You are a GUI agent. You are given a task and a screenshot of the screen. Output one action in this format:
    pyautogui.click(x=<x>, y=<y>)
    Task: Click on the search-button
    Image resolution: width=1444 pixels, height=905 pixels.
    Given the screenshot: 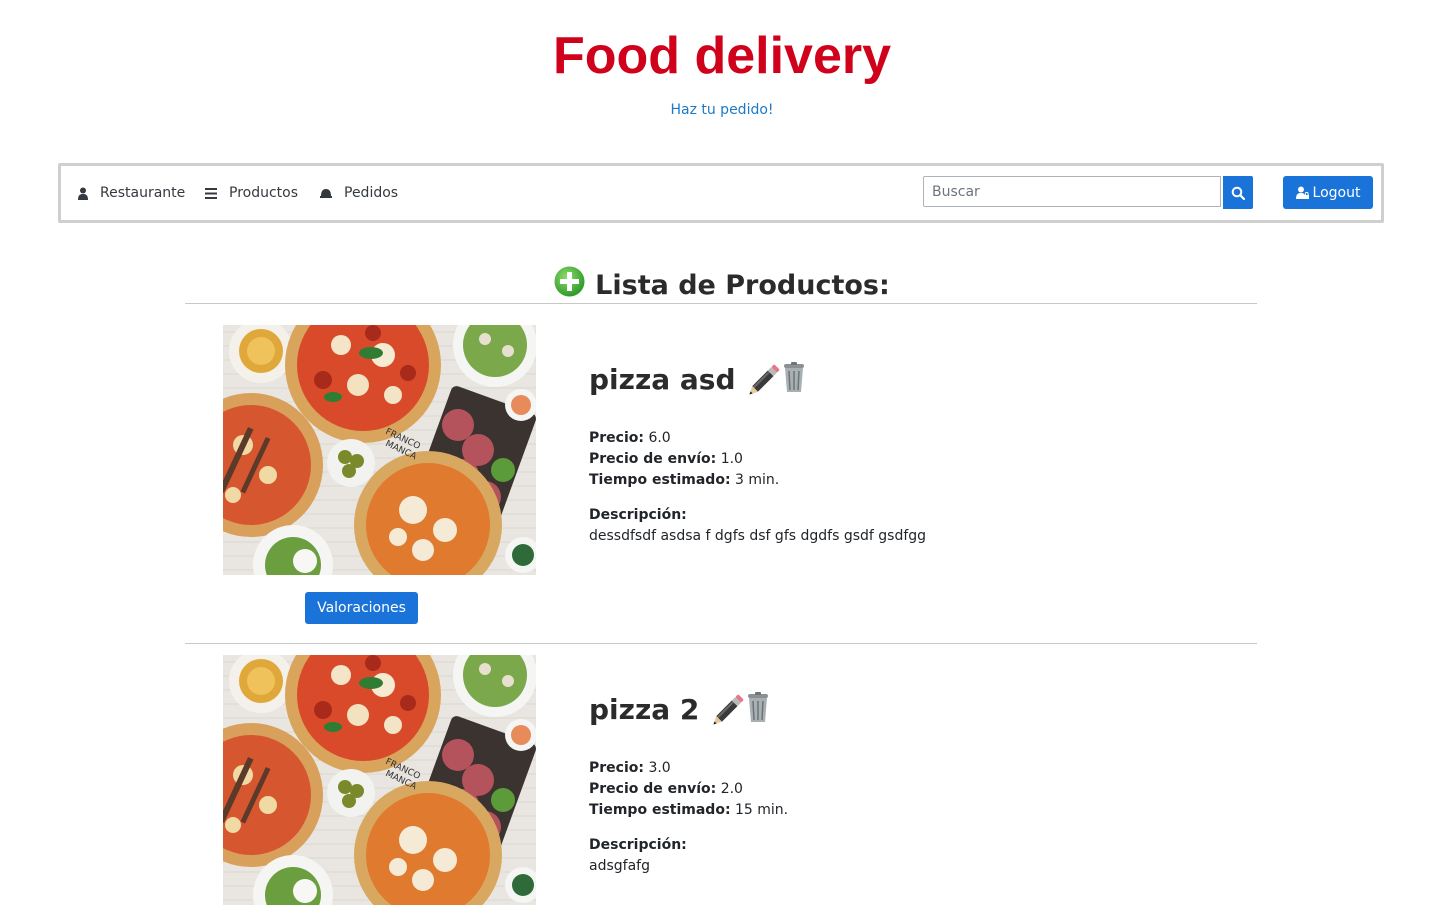 What is the action you would take?
    pyautogui.click(x=1238, y=192)
    